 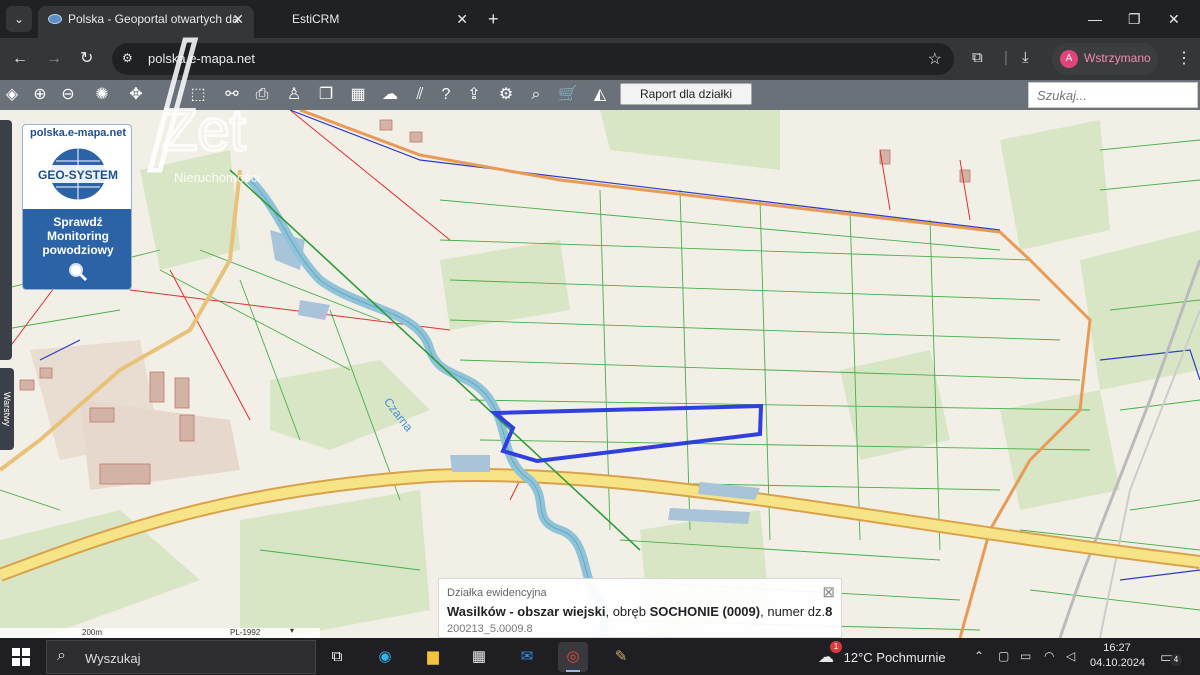 What do you see at coordinates (61, 655) in the screenshot?
I see `search-icon: ⌕` at bounding box center [61, 655].